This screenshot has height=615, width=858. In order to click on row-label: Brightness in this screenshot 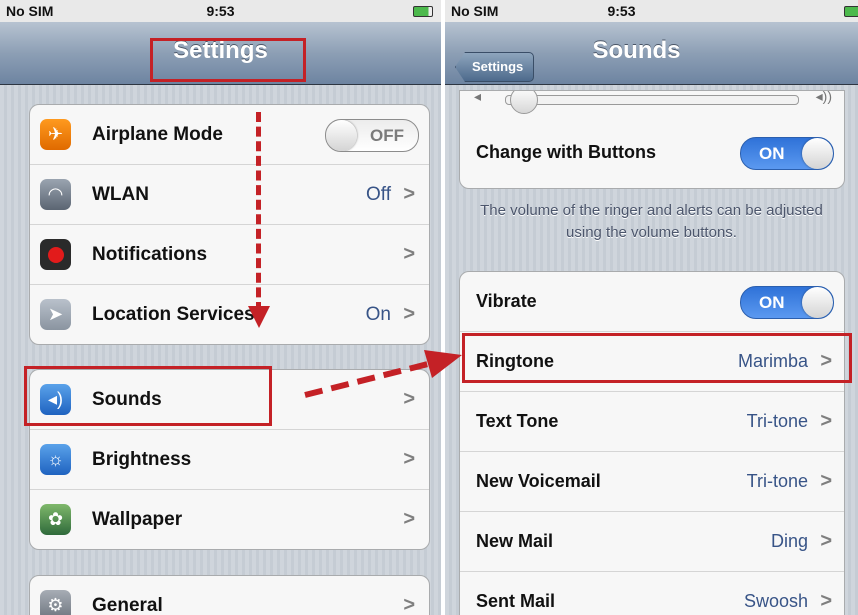, I will do `click(142, 459)`.